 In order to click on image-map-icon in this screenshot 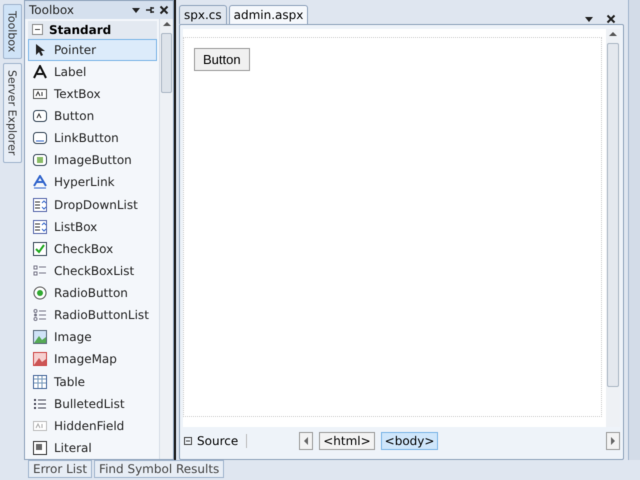, I will do `click(40, 359)`.